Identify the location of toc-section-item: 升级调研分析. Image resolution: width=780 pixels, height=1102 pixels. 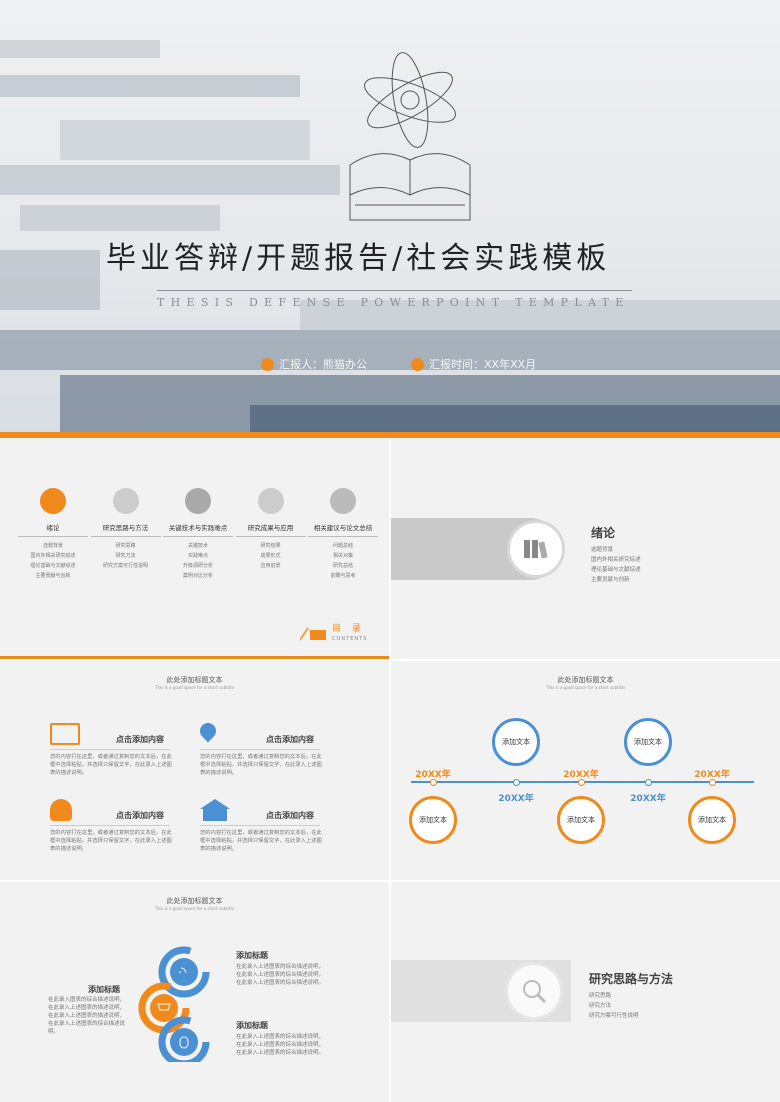
(197, 566).